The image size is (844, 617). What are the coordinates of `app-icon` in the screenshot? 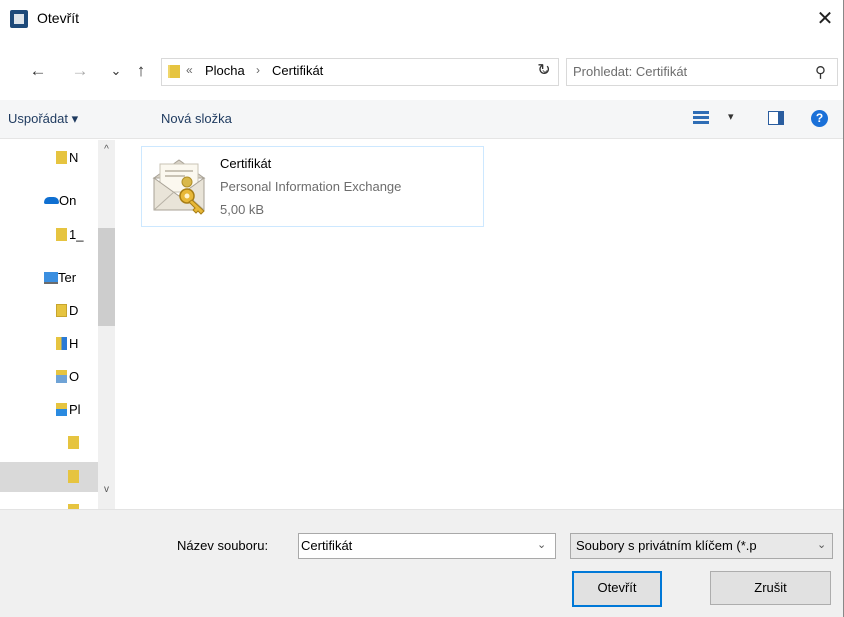 It's located at (19, 19).